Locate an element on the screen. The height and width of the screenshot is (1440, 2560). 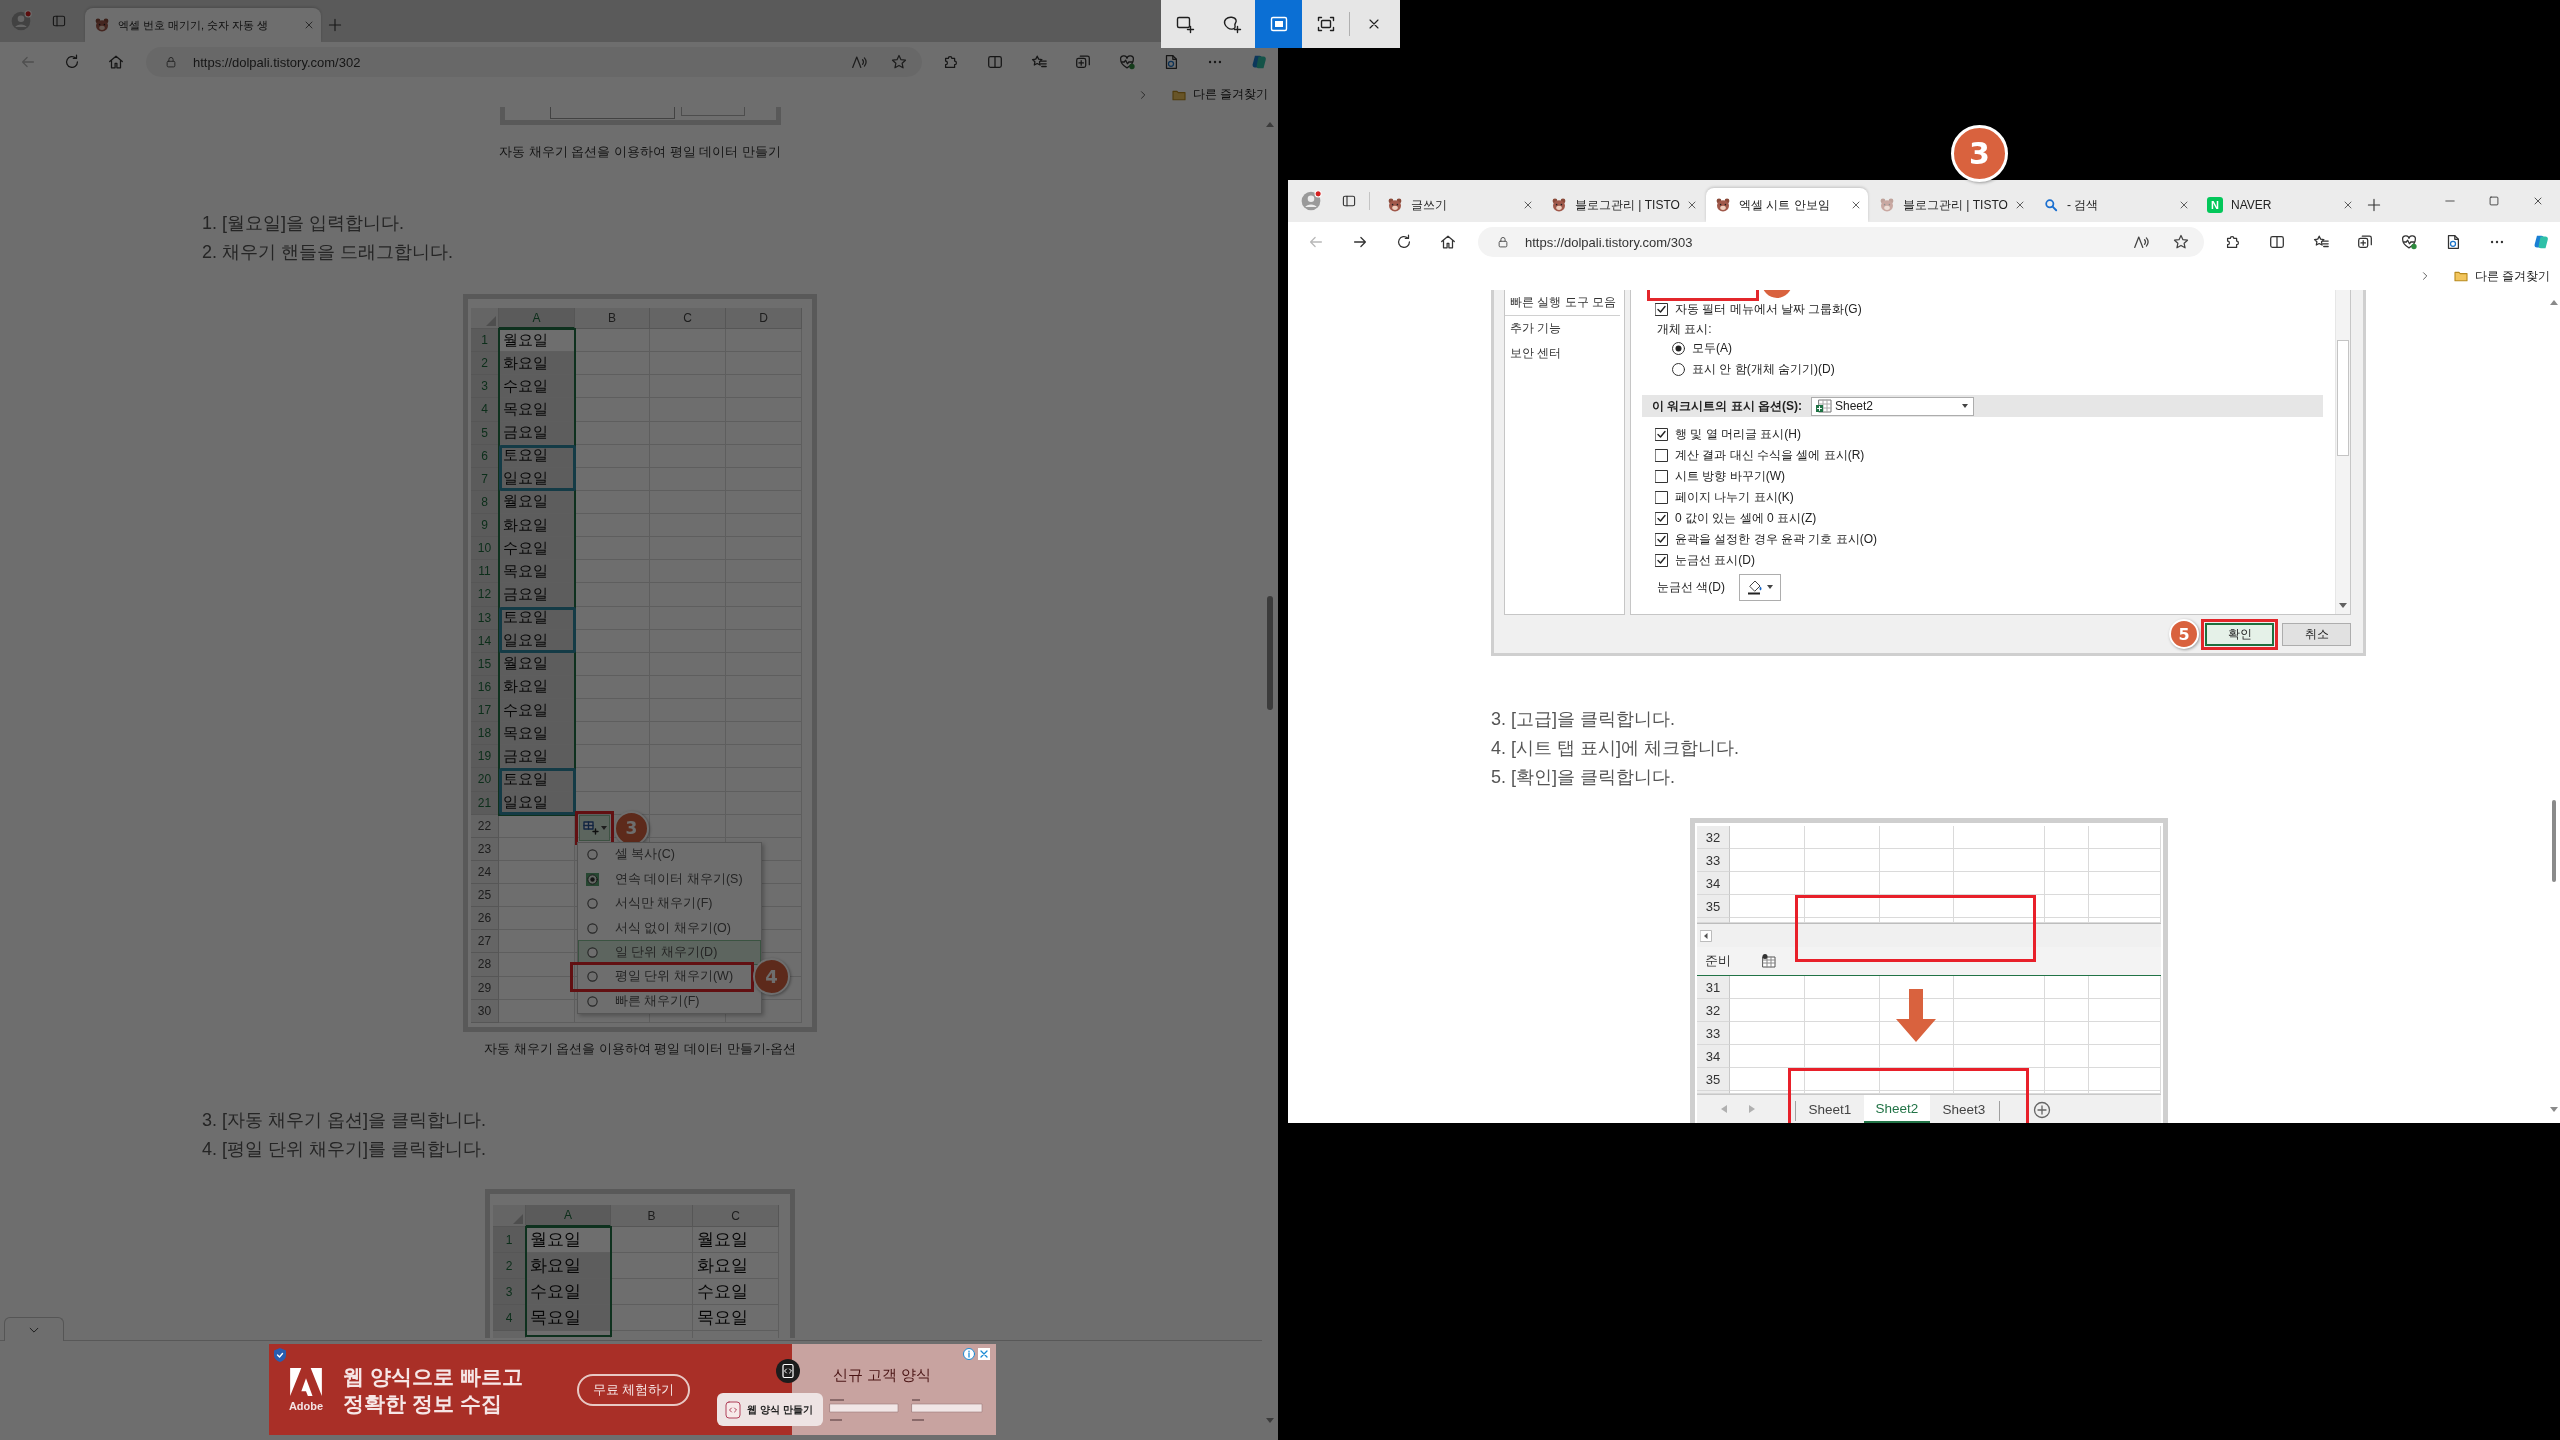
dialog-button: 확인 is located at coordinates (2239, 634).